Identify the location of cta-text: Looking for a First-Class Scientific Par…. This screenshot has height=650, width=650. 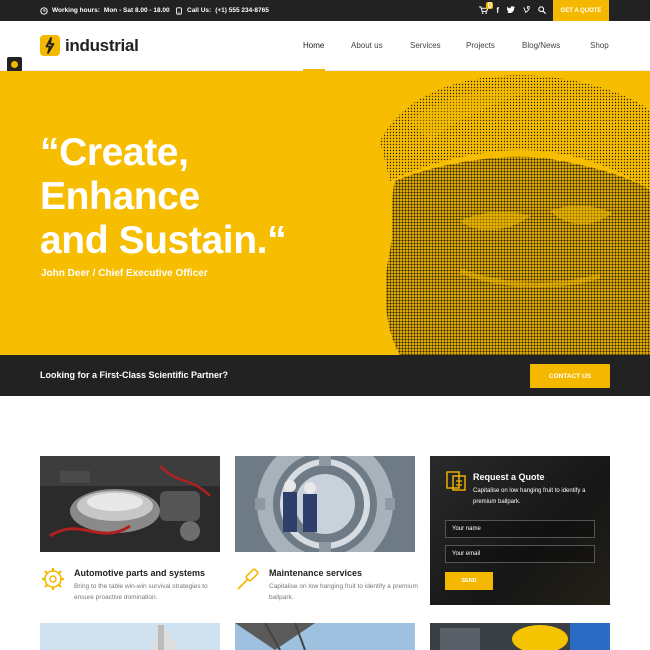
(134, 375).